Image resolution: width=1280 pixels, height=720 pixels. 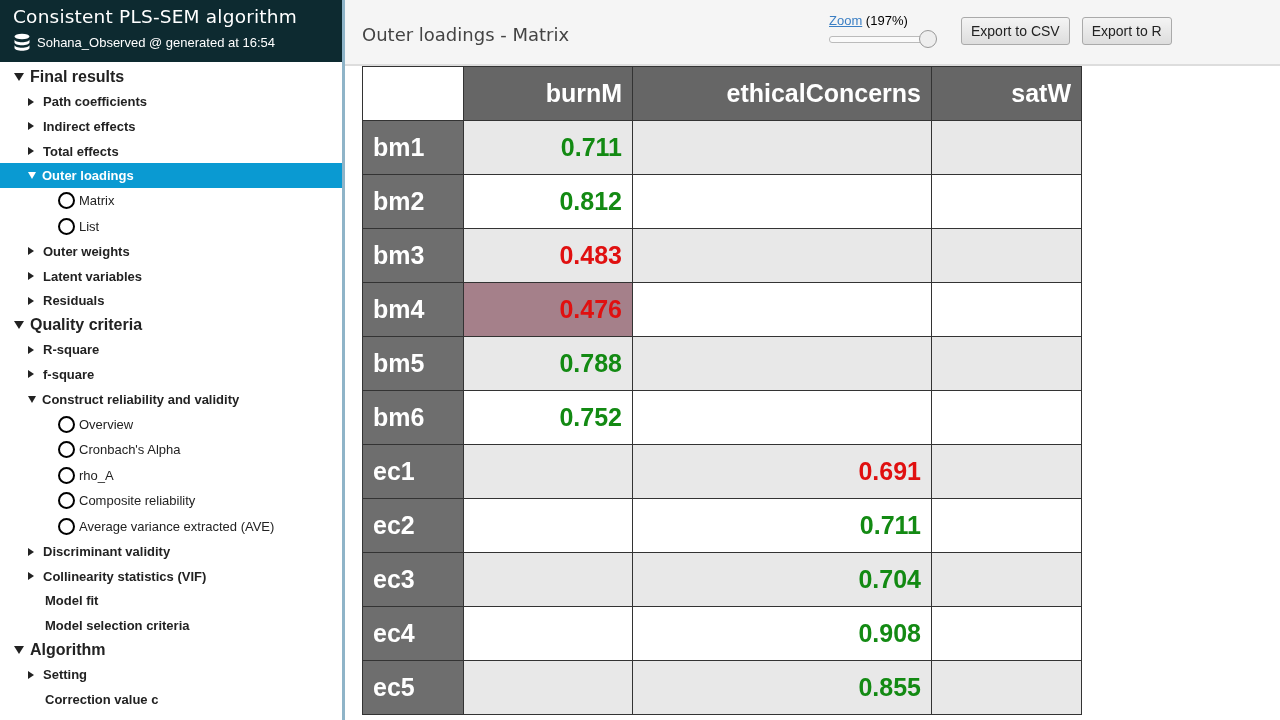 What do you see at coordinates (171, 251) in the screenshot?
I see `tree-item: Outer weights` at bounding box center [171, 251].